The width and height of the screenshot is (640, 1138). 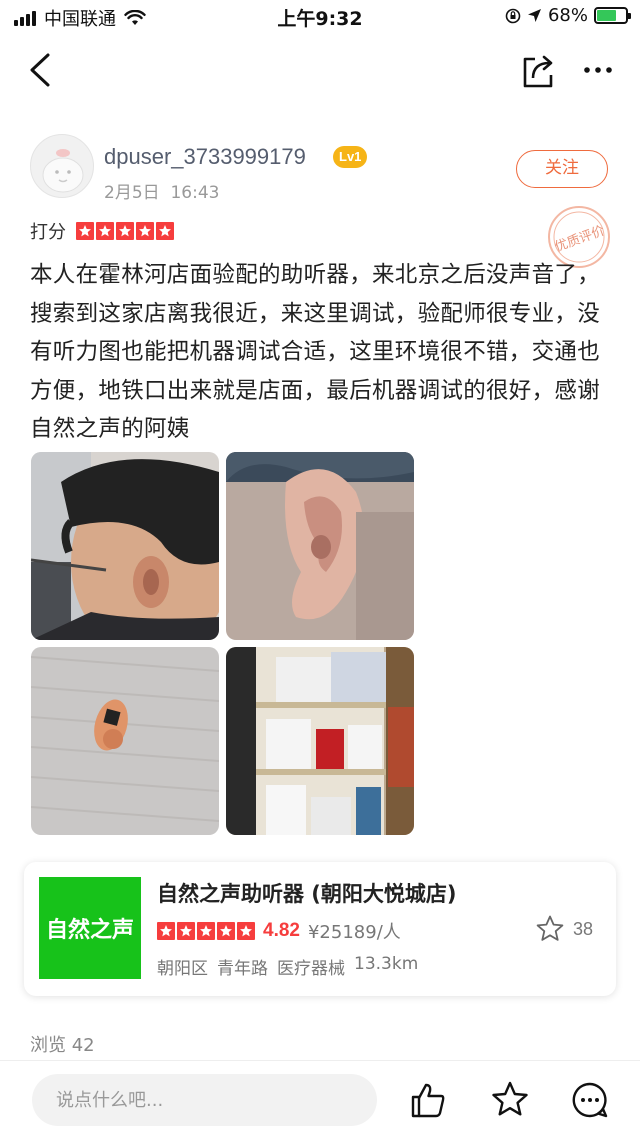 What do you see at coordinates (242, 969) in the screenshot?
I see `shop-street: 青年路` at bounding box center [242, 969].